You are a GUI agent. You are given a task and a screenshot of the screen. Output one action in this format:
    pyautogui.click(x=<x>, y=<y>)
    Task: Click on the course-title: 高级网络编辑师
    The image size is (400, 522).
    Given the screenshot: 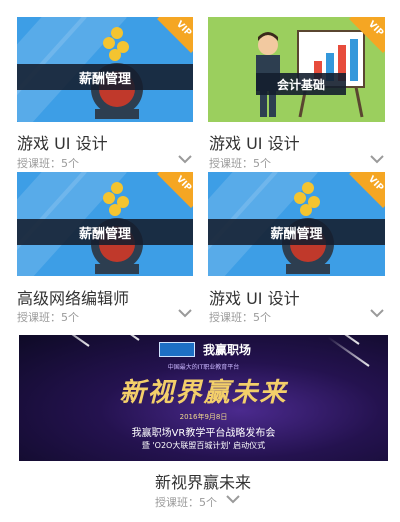 What is the action you would take?
    pyautogui.click(x=73, y=297)
    